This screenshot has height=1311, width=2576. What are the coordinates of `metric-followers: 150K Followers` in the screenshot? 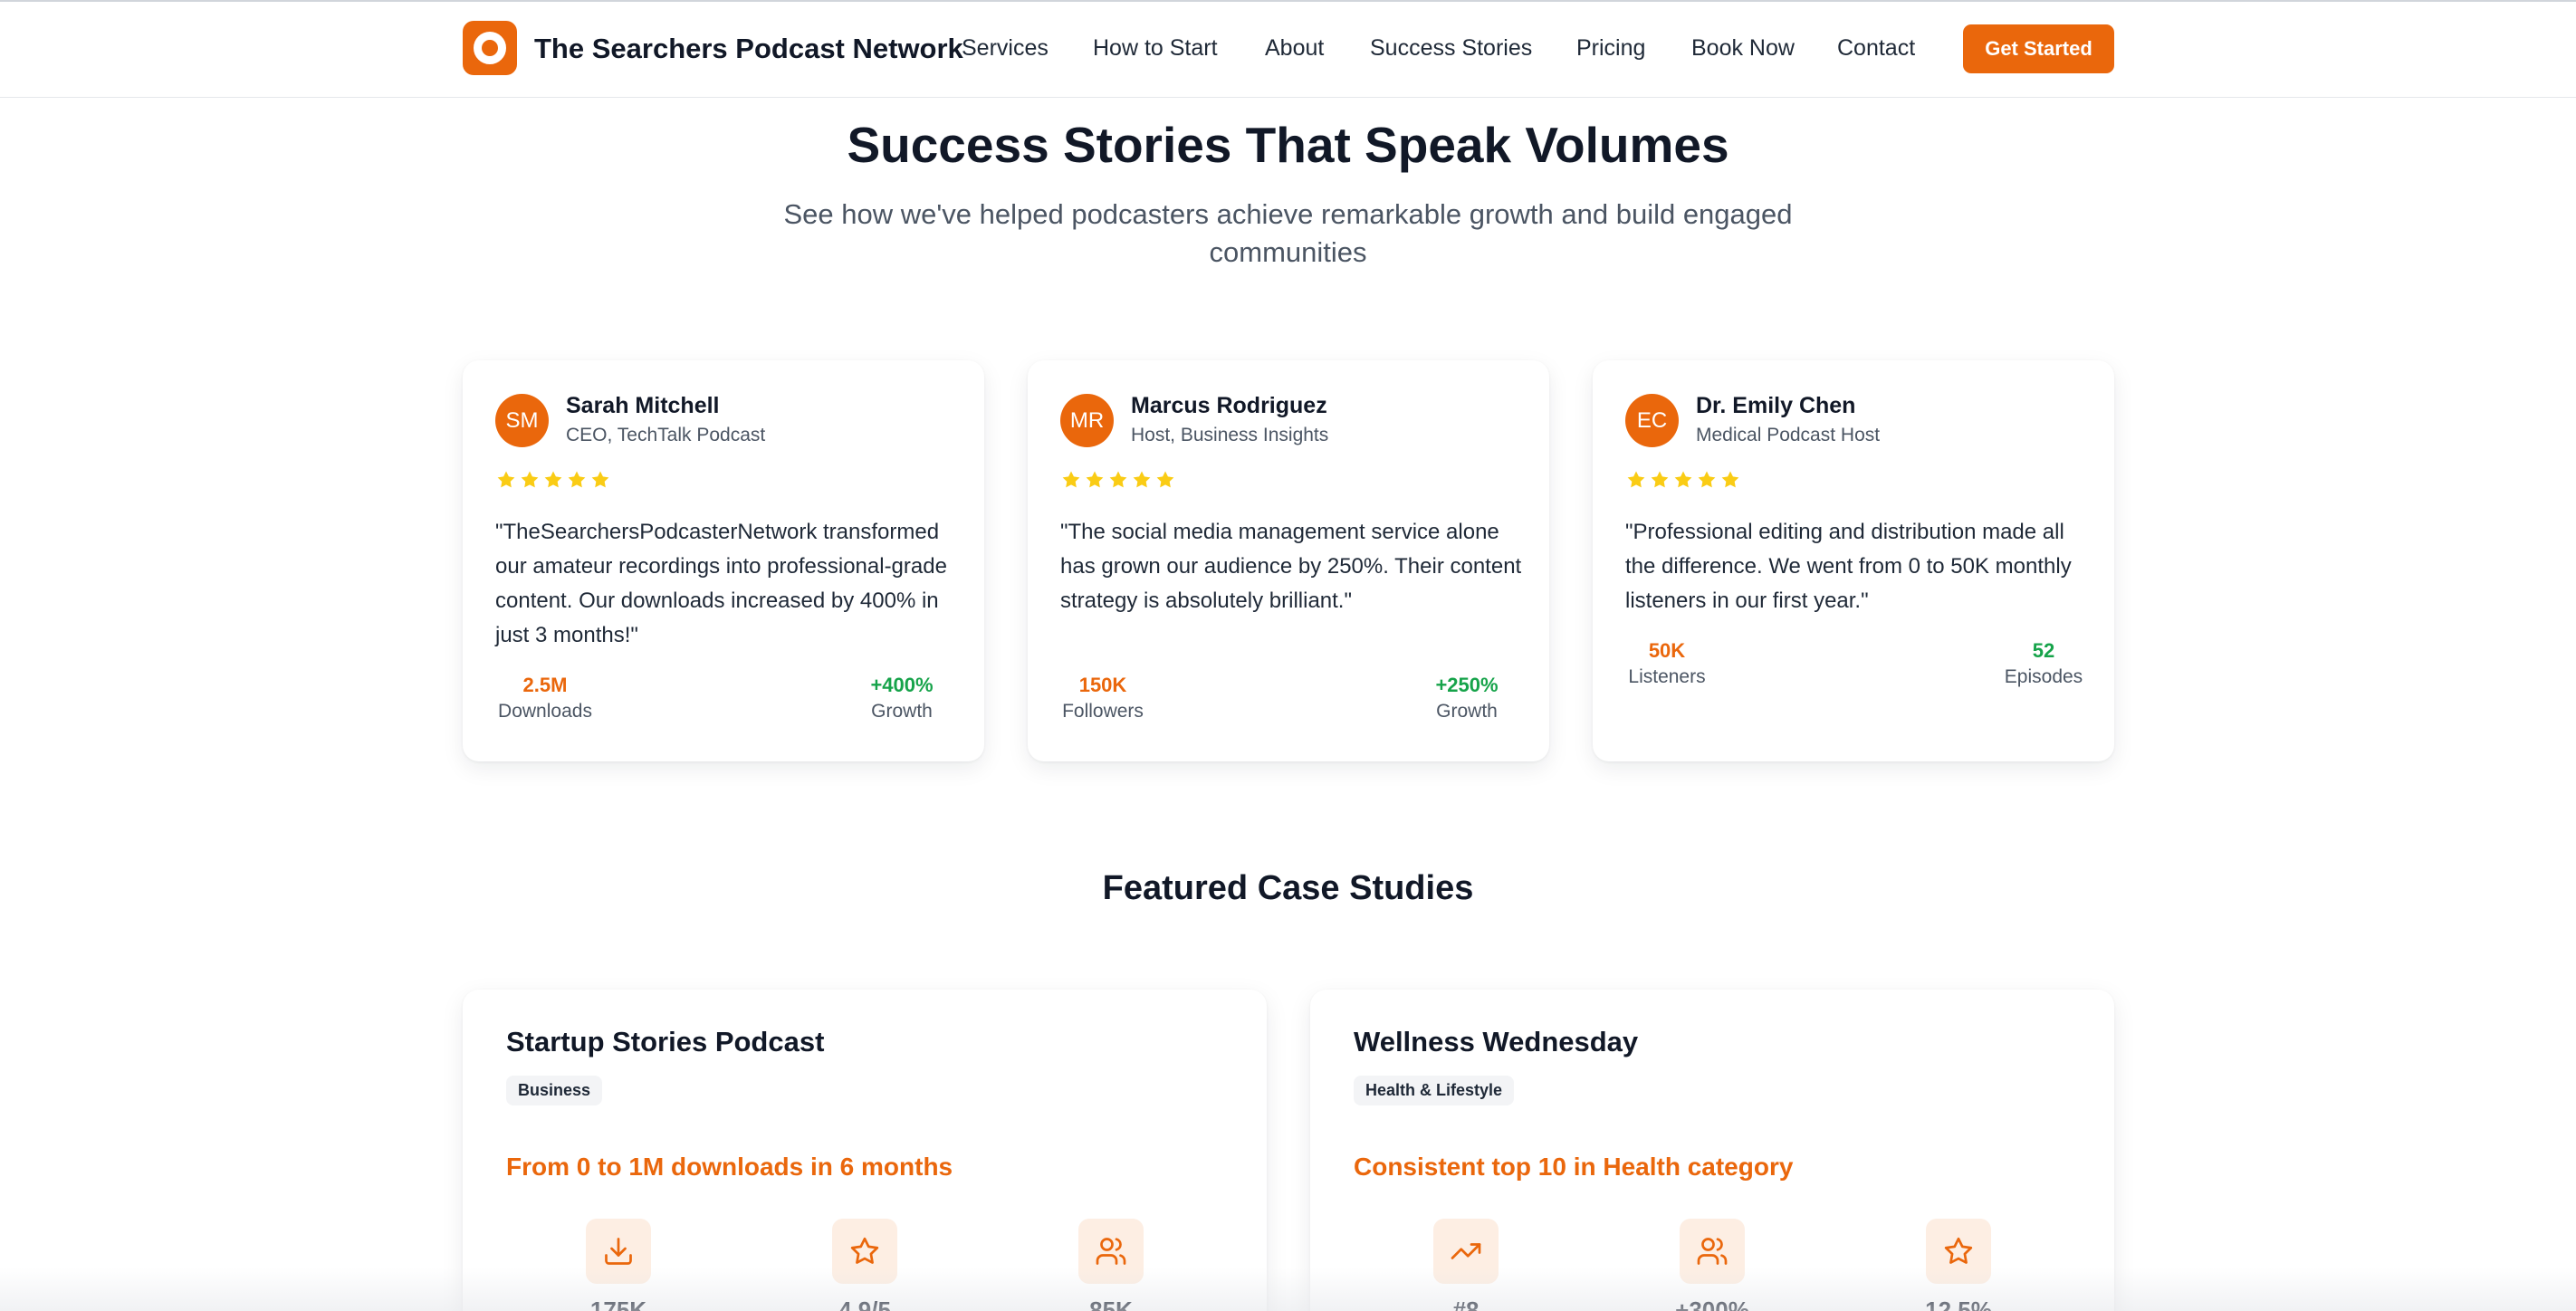 It's located at (1102, 699).